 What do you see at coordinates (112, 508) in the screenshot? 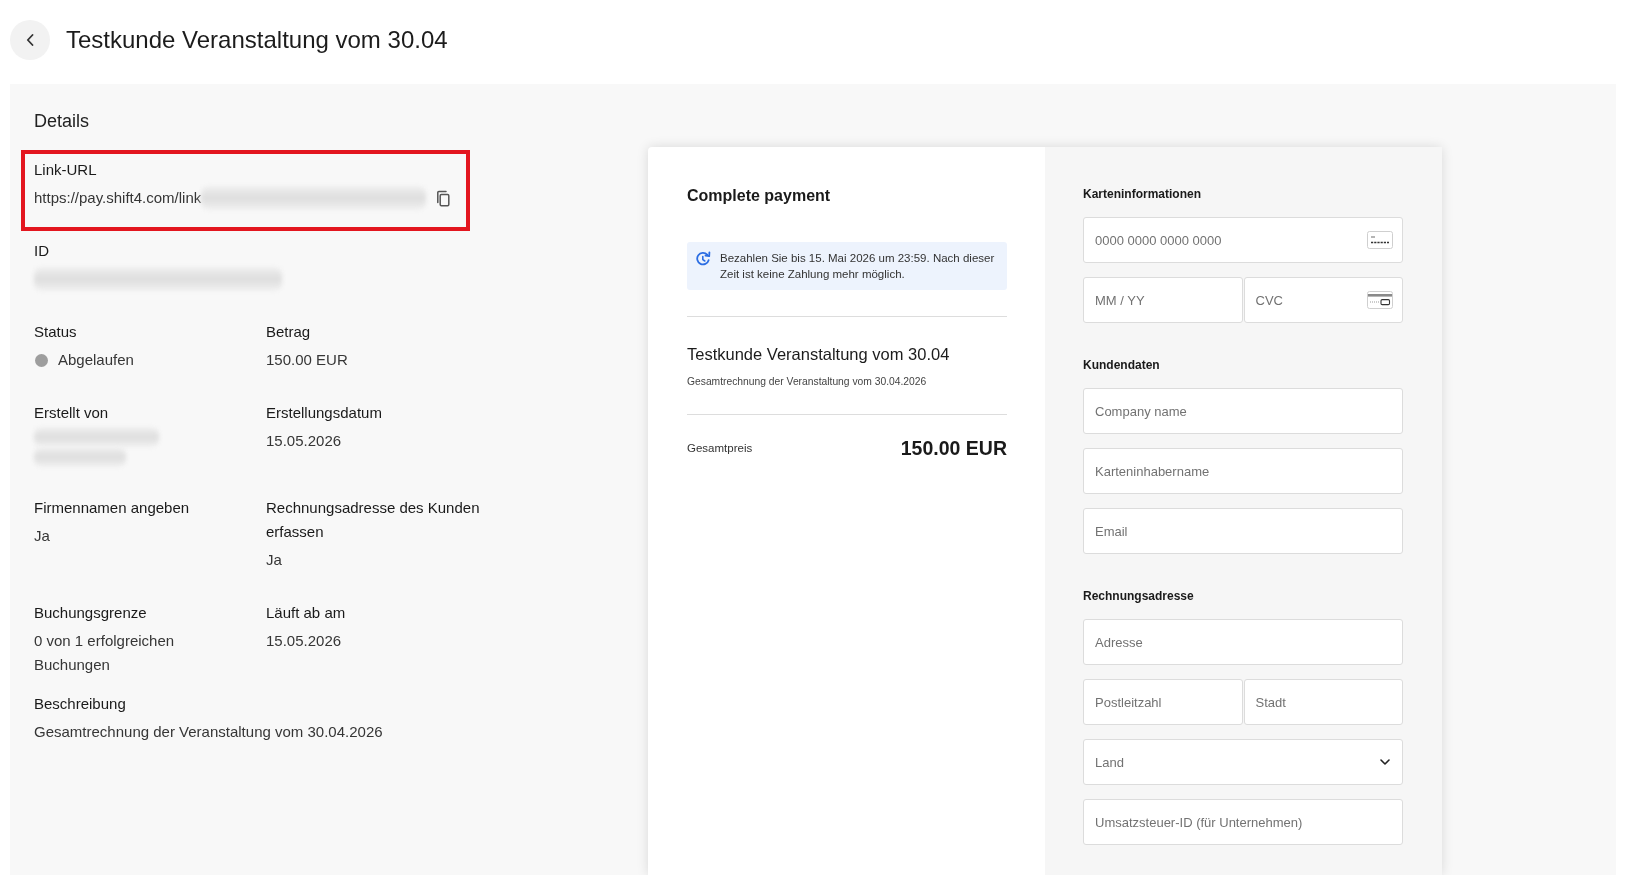
I see `field-label: Firmennamen angeben` at bounding box center [112, 508].